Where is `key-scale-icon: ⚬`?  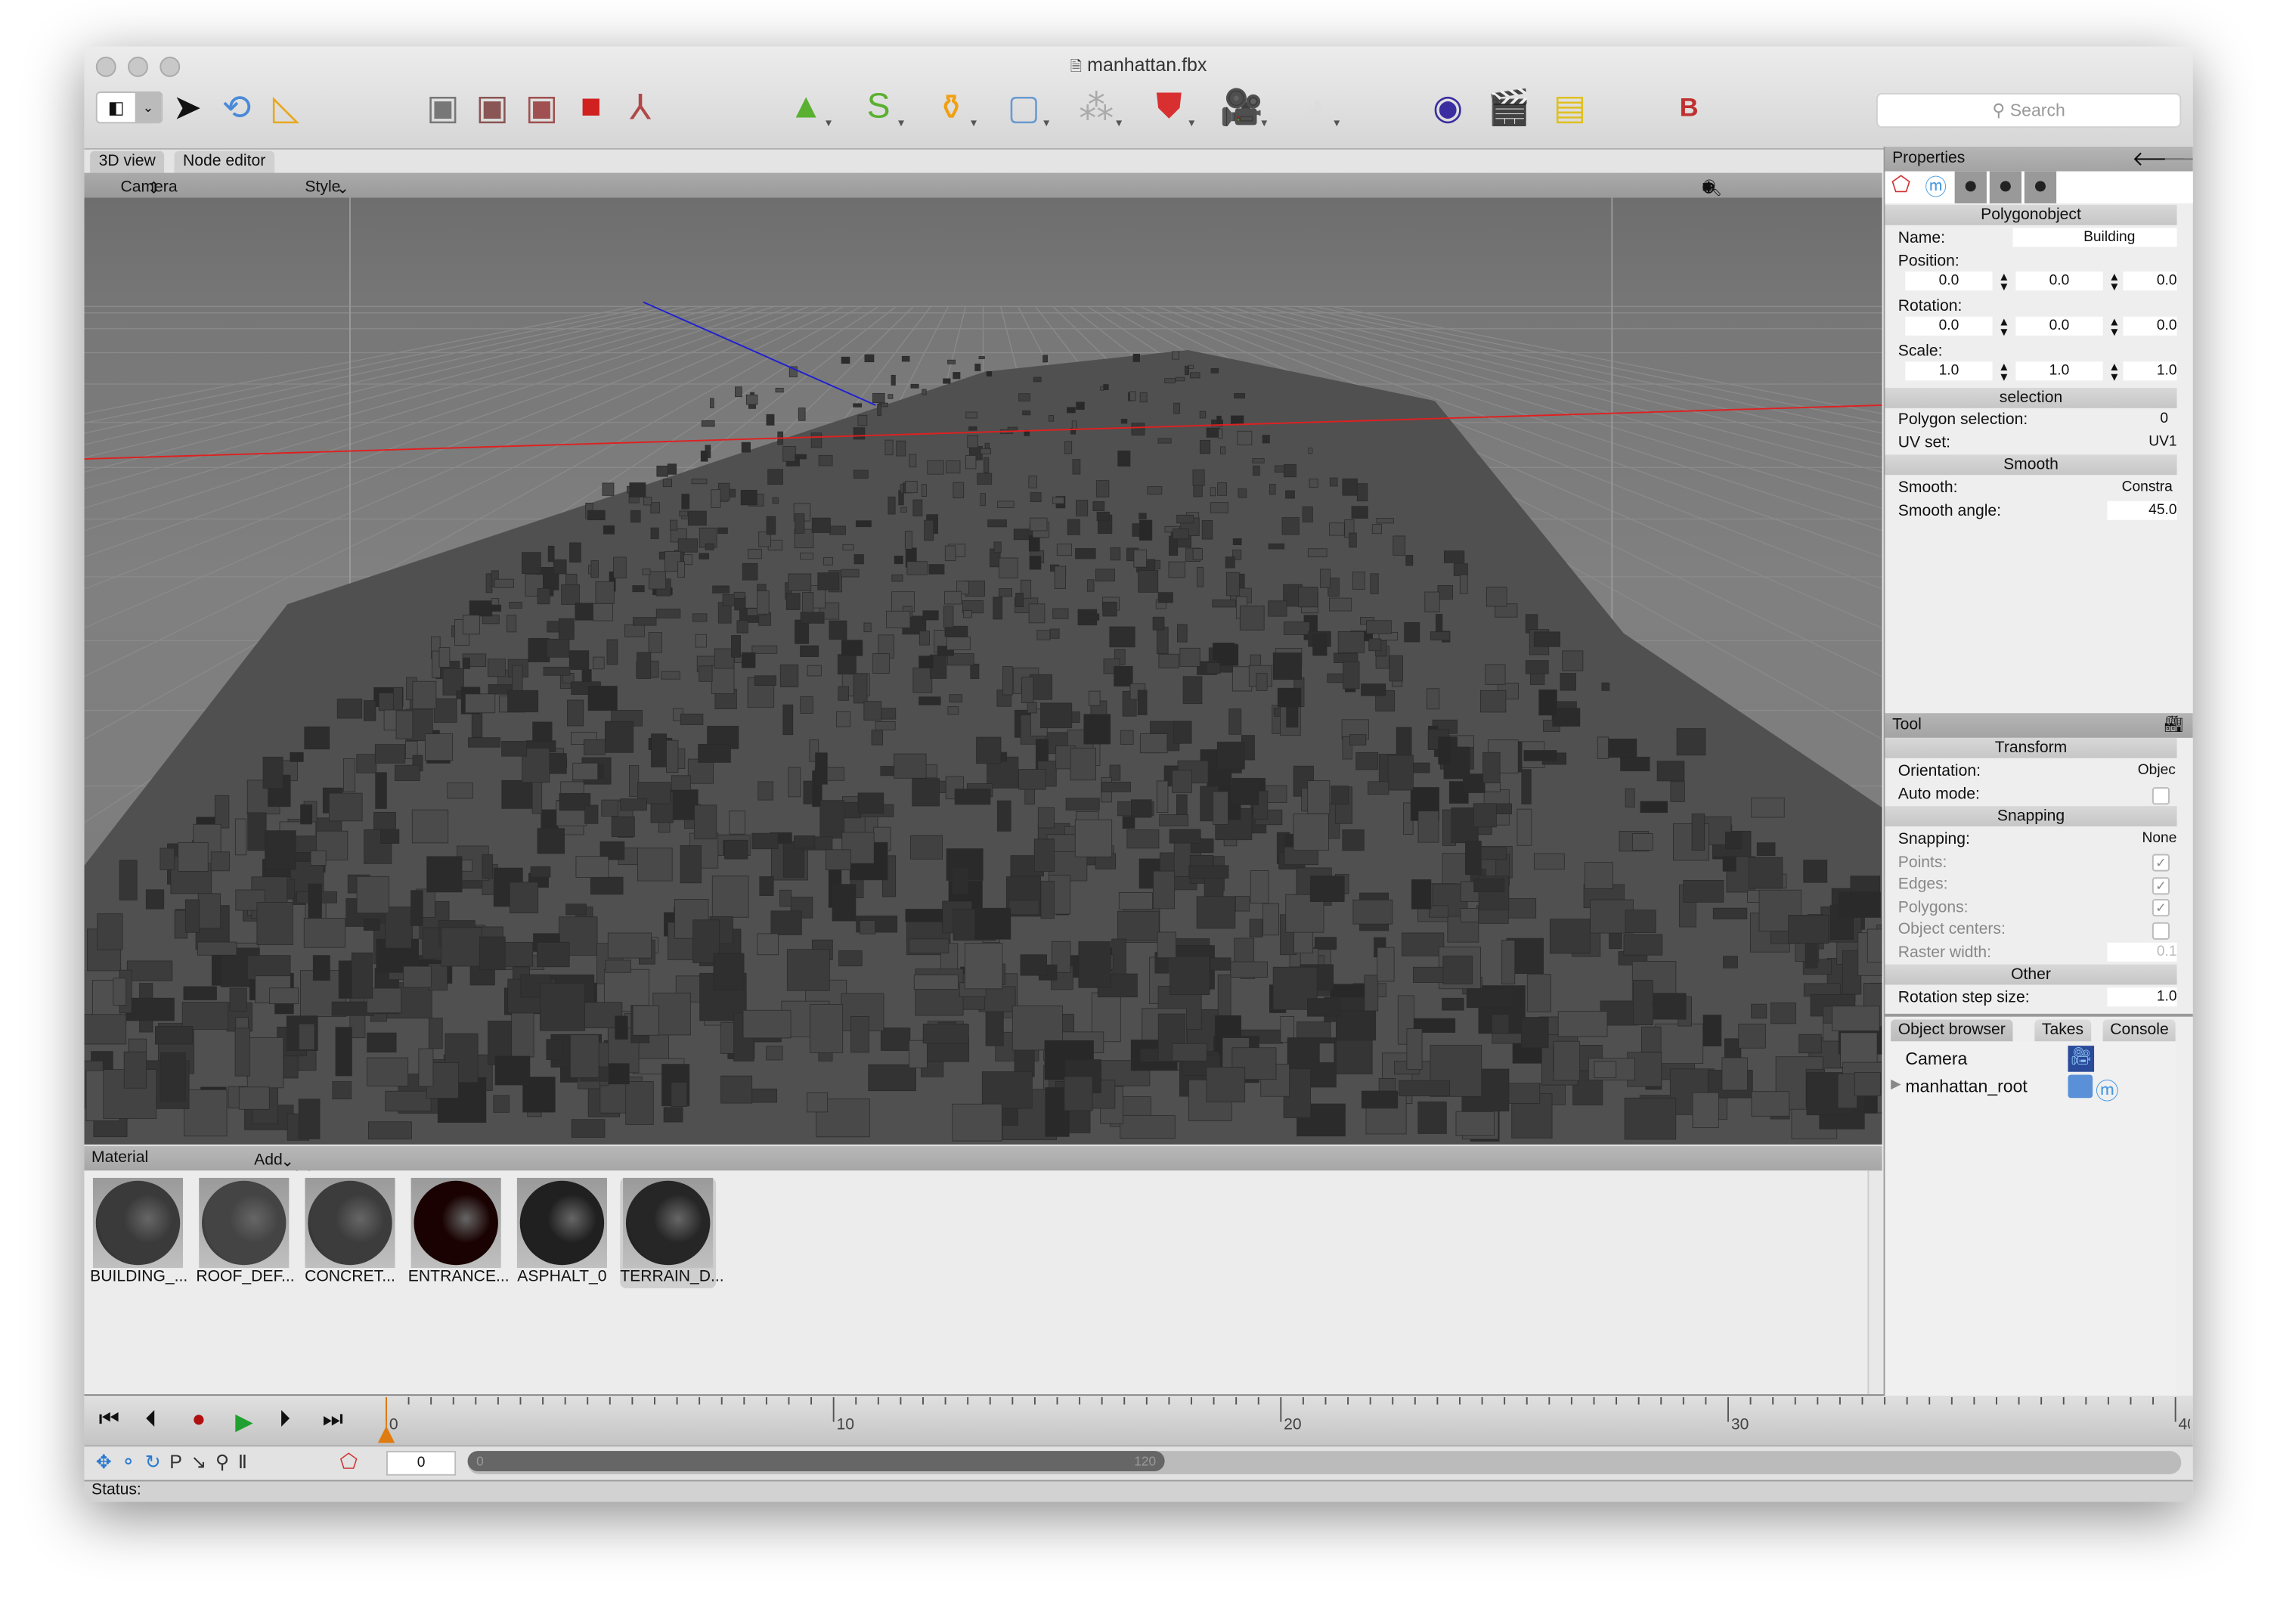 key-scale-icon: ⚬ is located at coordinates (132, 1462).